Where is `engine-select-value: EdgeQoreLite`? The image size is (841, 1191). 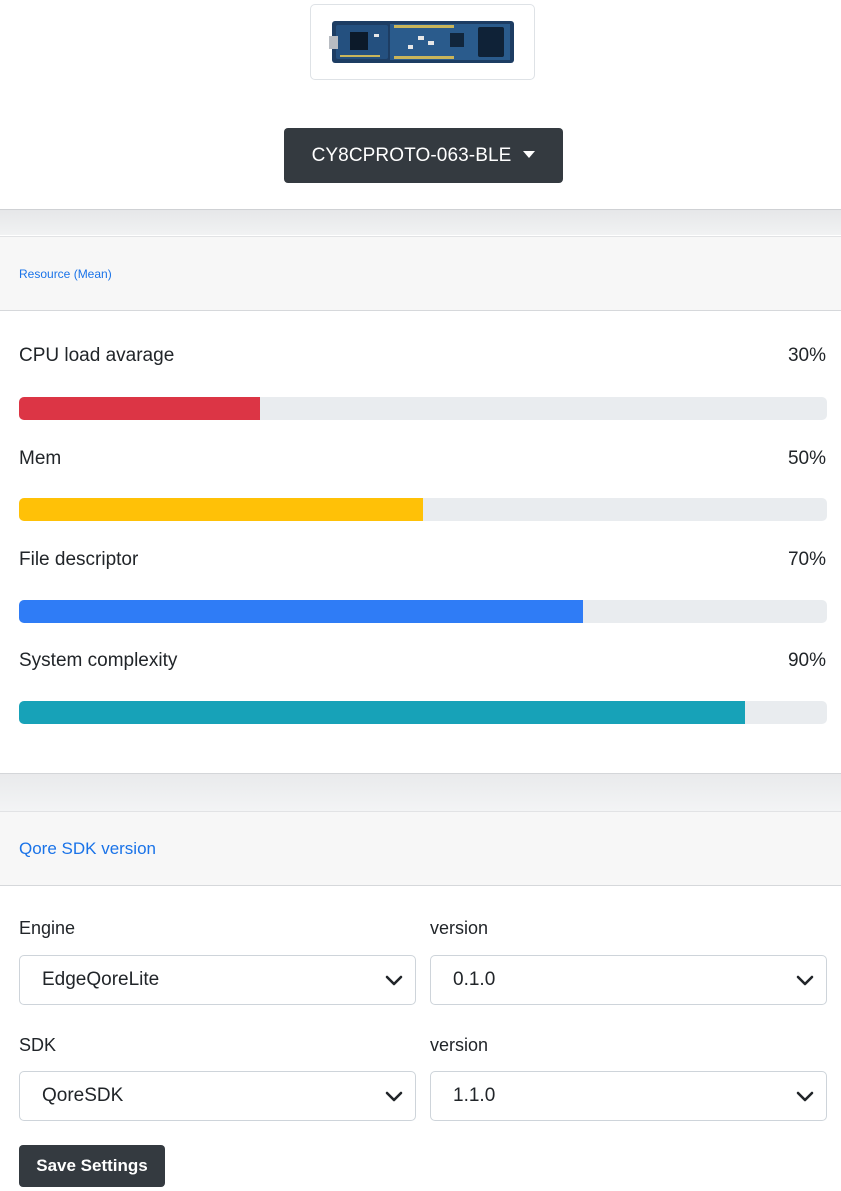
engine-select-value: EdgeQoreLite is located at coordinates (101, 979).